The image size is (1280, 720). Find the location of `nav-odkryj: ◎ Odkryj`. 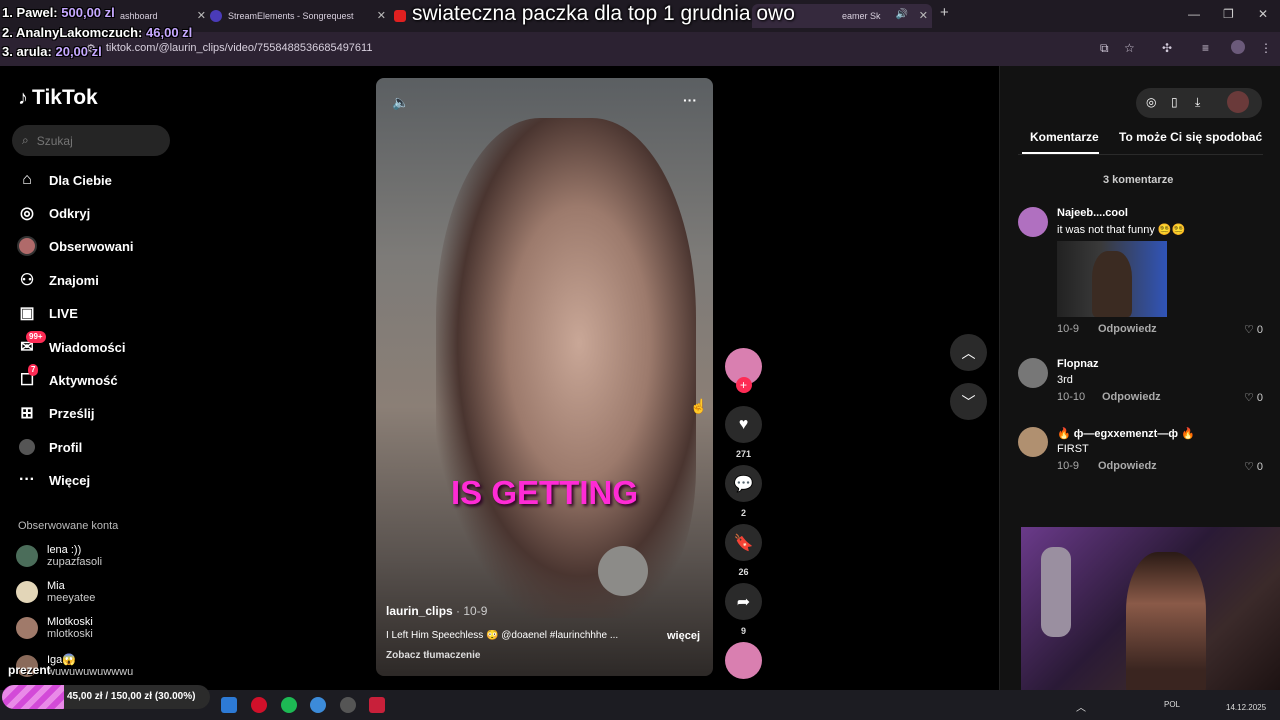

nav-odkryj: ◎ Odkryj is located at coordinates (53, 213).